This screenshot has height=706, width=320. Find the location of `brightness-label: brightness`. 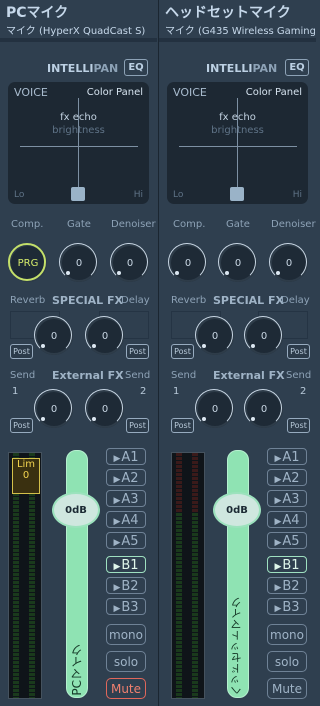

brightness-label: brightness is located at coordinates (78, 130).